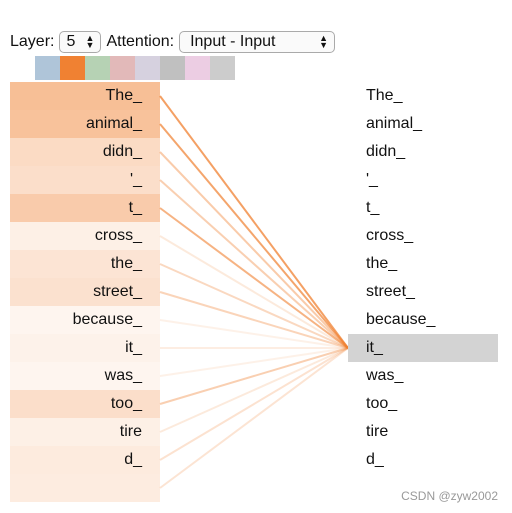  Describe the element at coordinates (85, 292) in the screenshot. I see `left-token: street_` at that location.